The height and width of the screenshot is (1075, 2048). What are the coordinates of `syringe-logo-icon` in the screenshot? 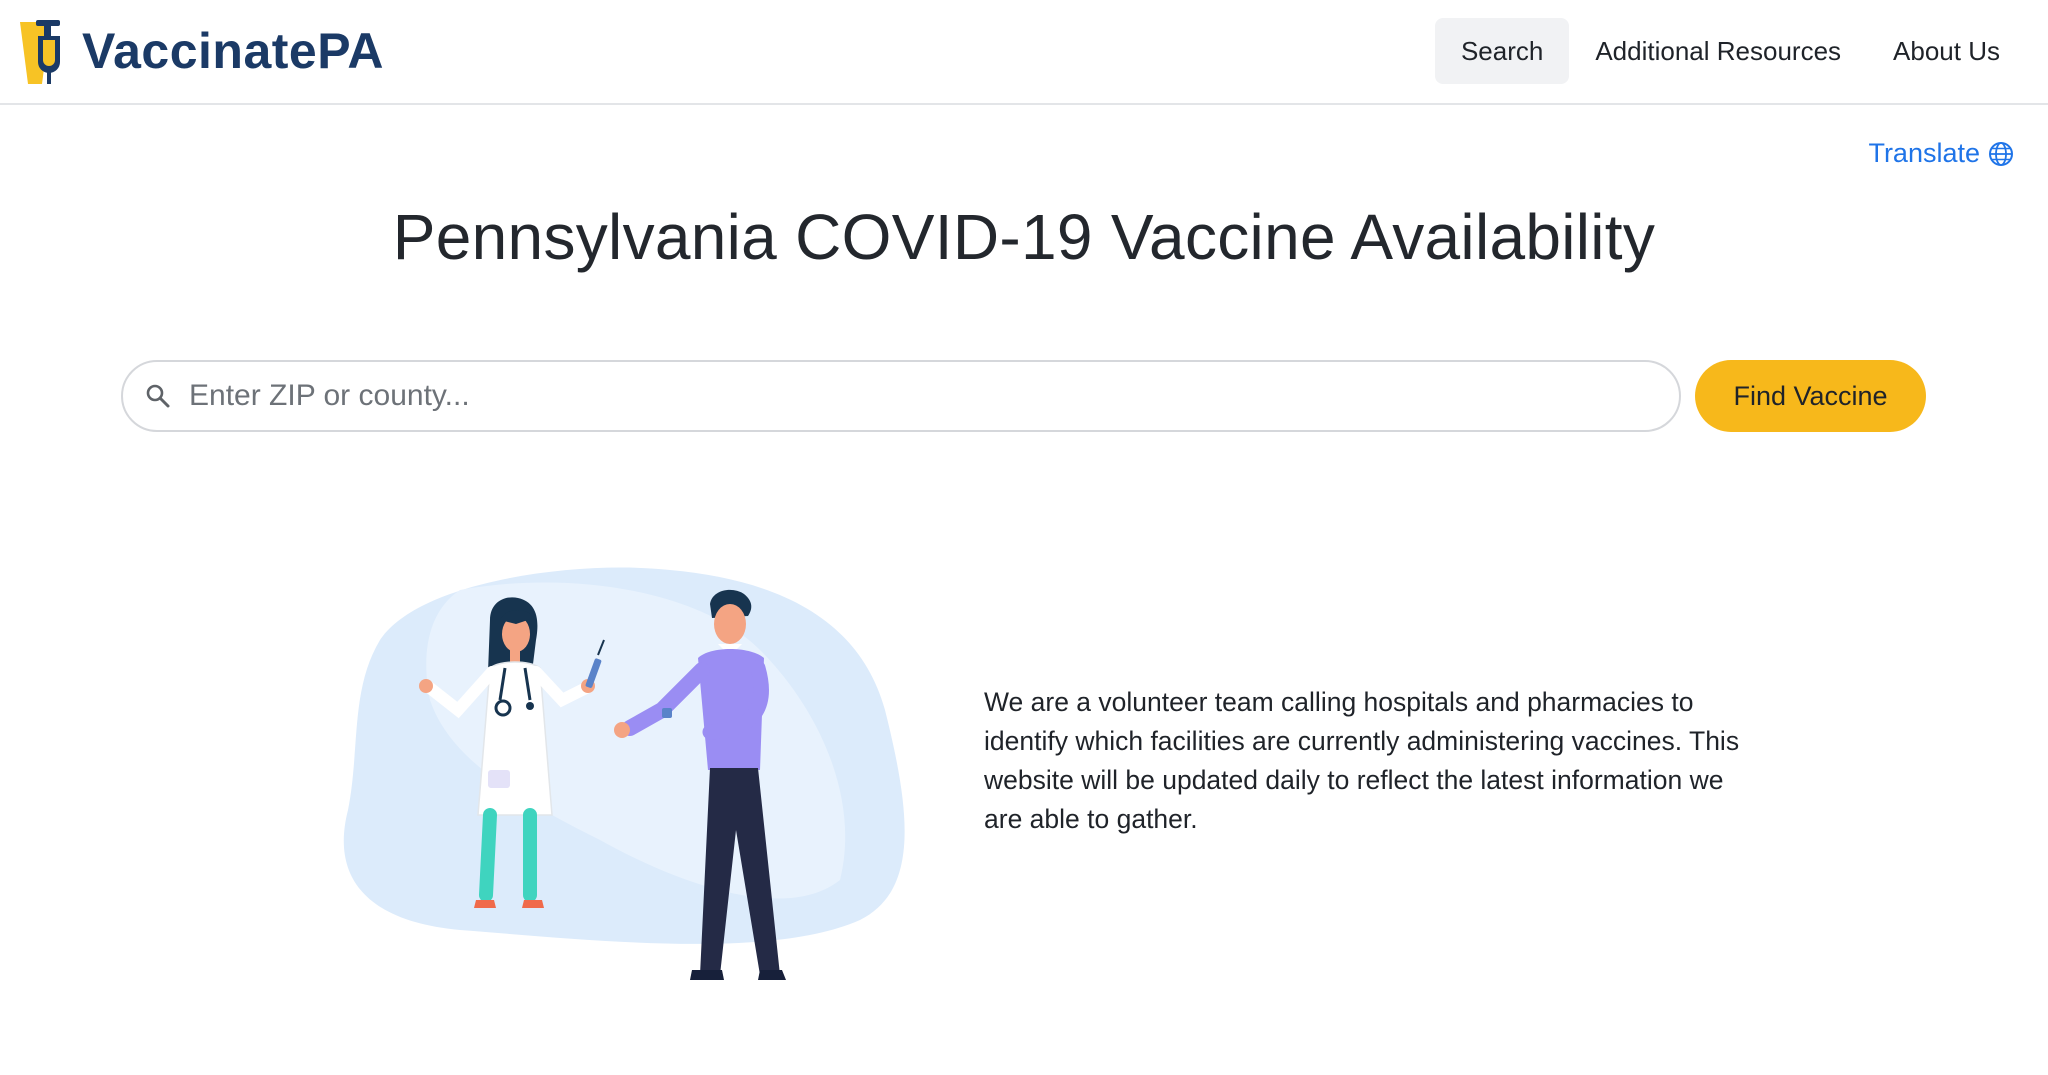 It's located at (40, 52).